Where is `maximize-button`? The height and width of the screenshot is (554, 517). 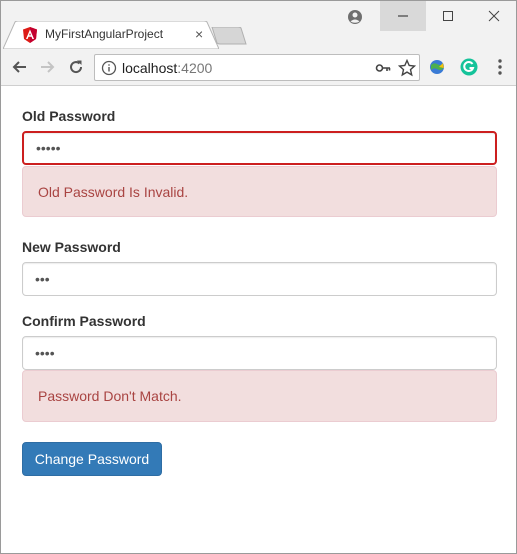
maximize-button is located at coordinates (448, 16).